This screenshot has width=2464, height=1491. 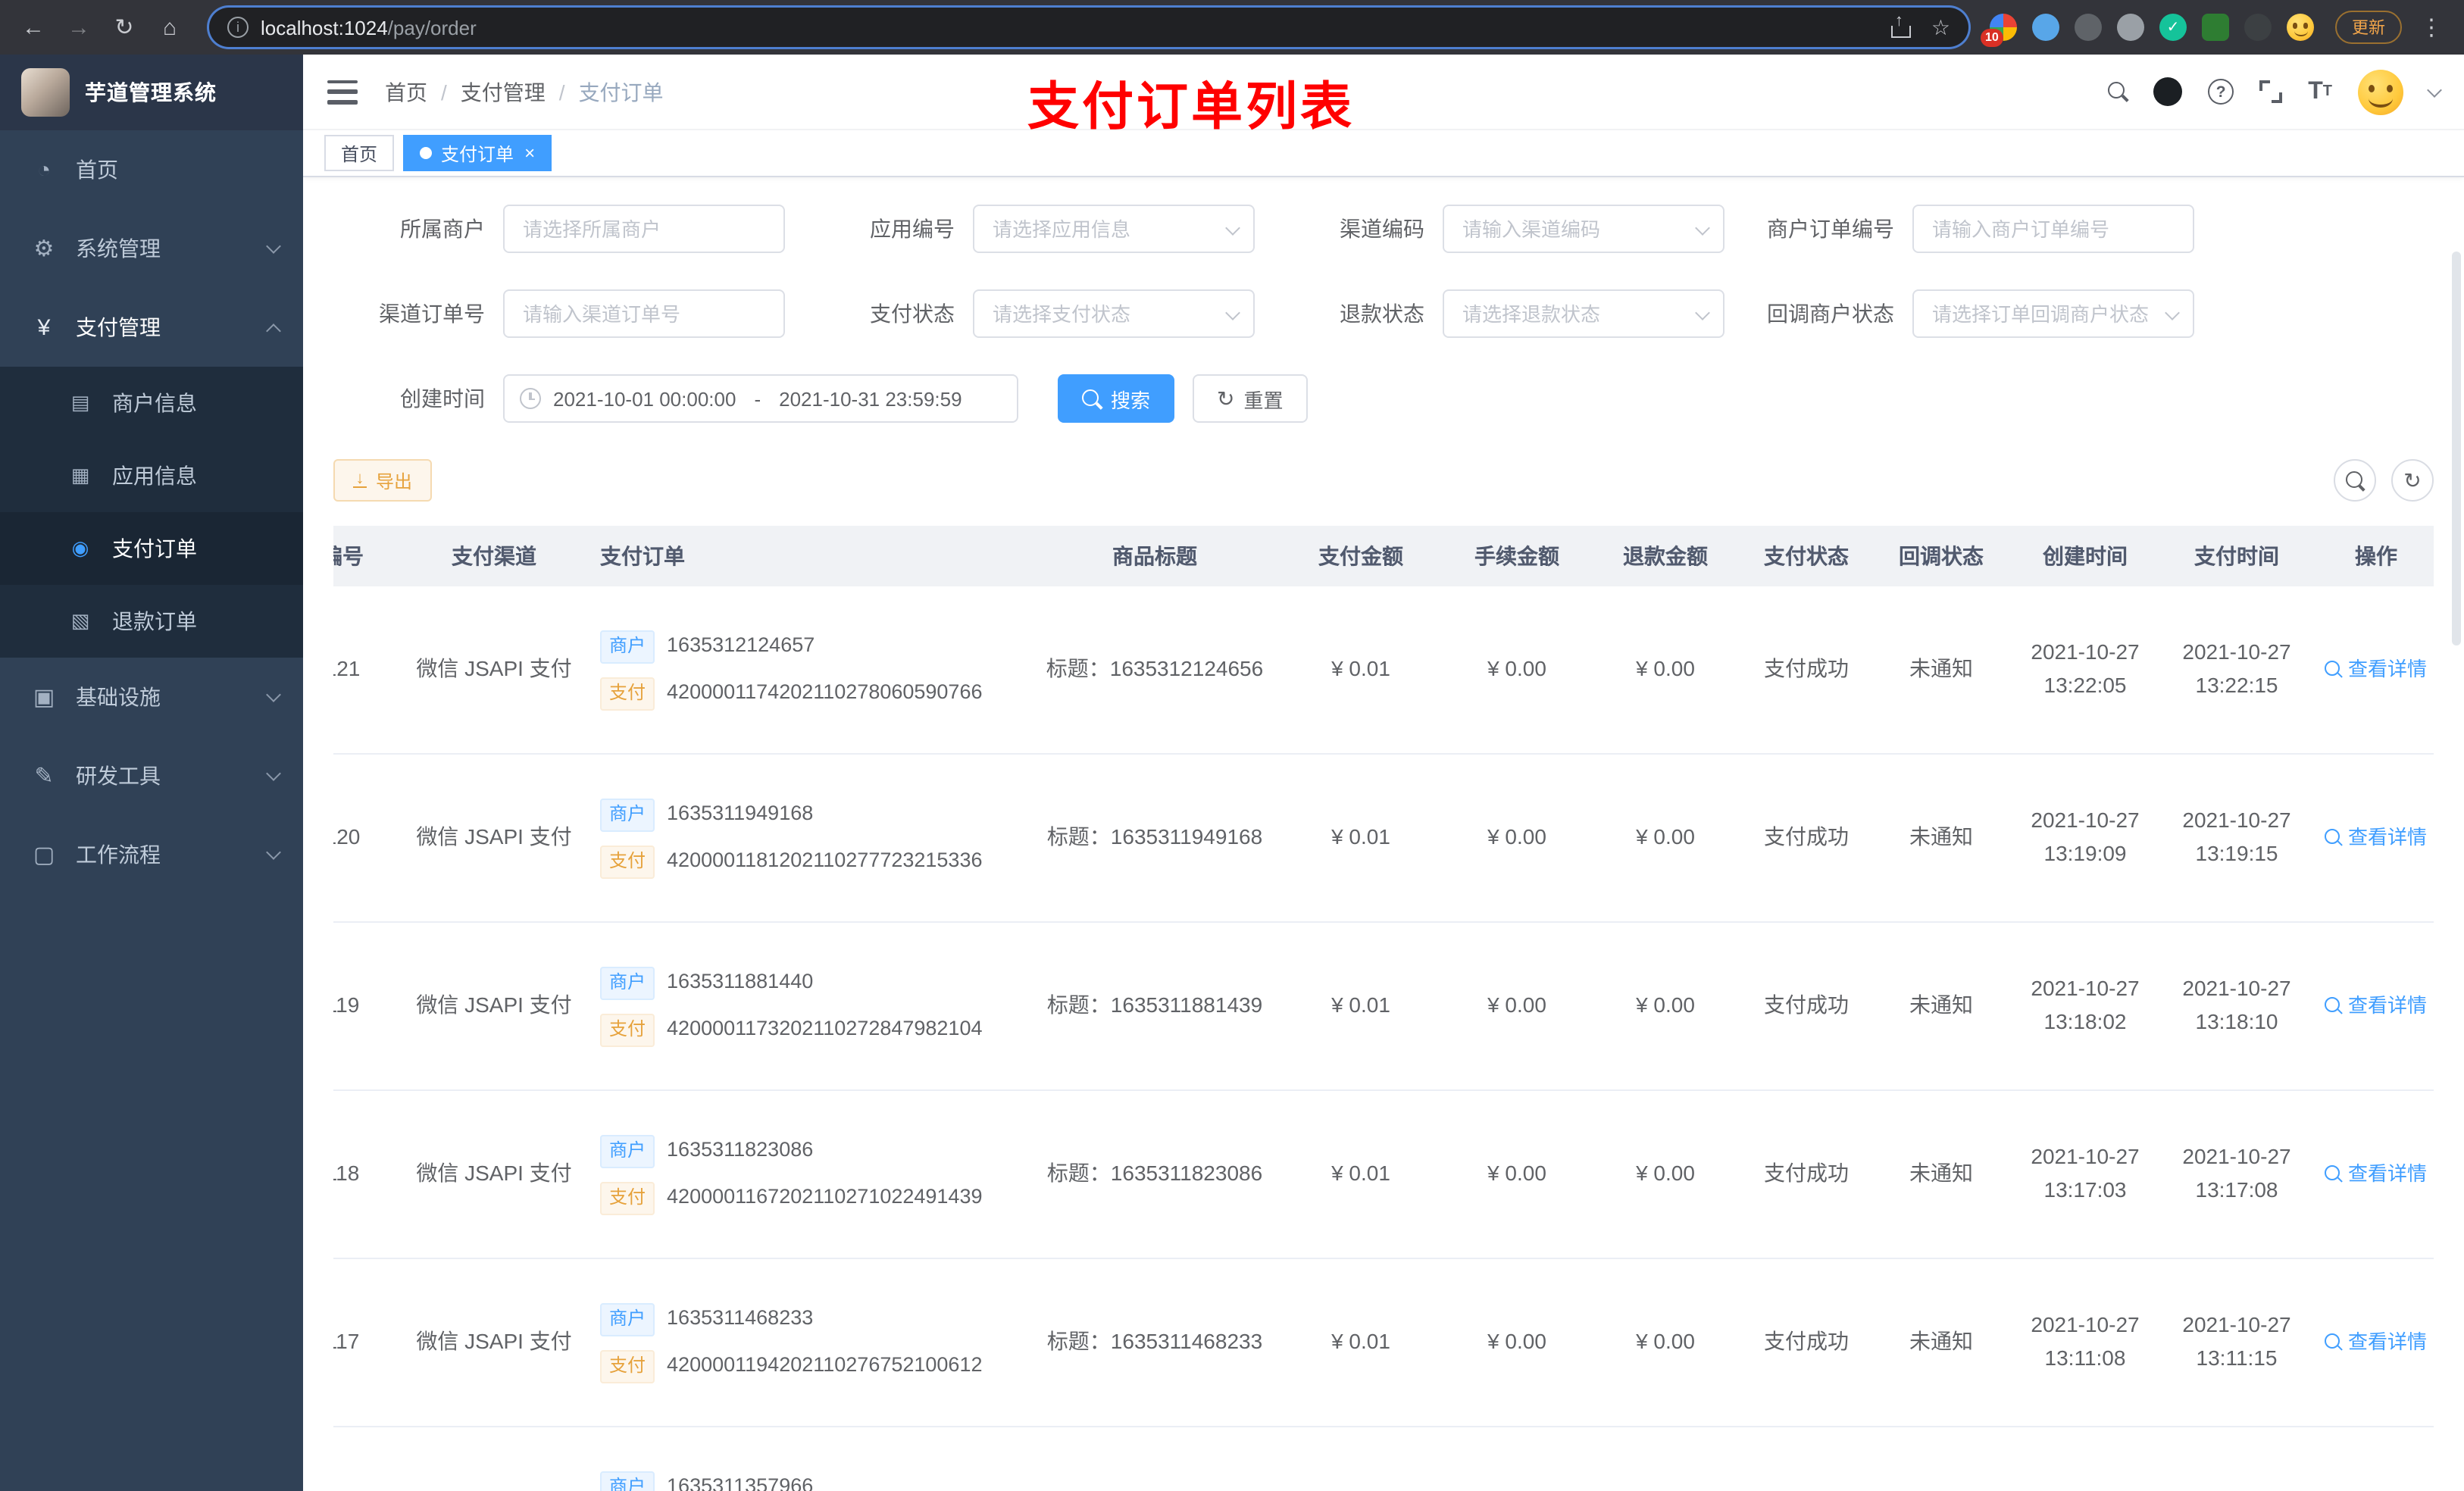 I want to click on channel-order-no-input, so click(x=644, y=313).